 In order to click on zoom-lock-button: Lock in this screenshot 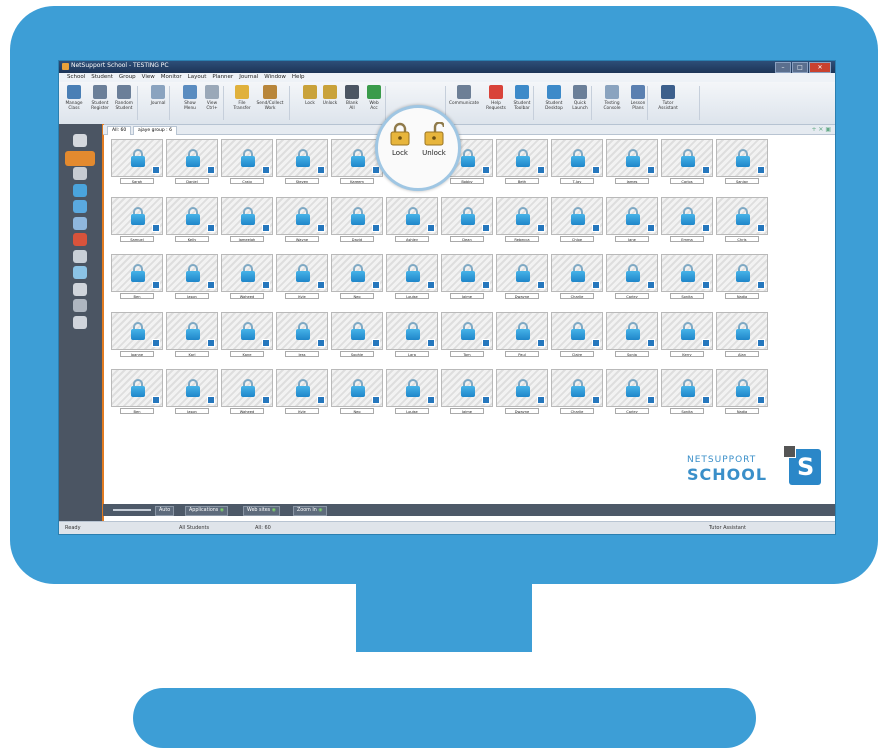, I will do `click(400, 139)`.